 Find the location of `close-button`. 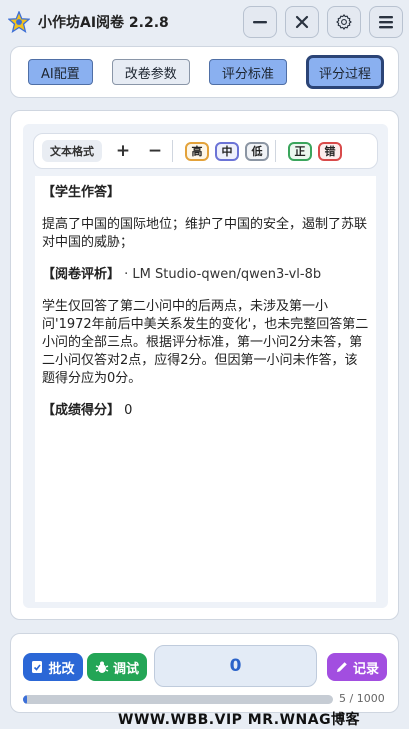

close-button is located at coordinates (302, 22).